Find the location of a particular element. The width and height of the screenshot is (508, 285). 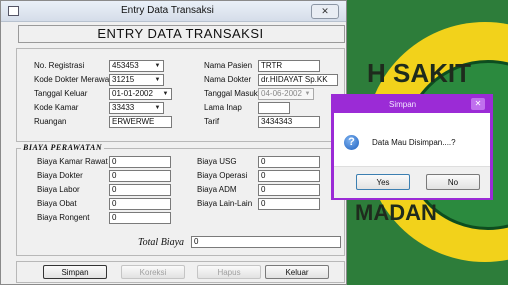

nama-dokter-label: Nama Dokter is located at coordinates (228, 79).